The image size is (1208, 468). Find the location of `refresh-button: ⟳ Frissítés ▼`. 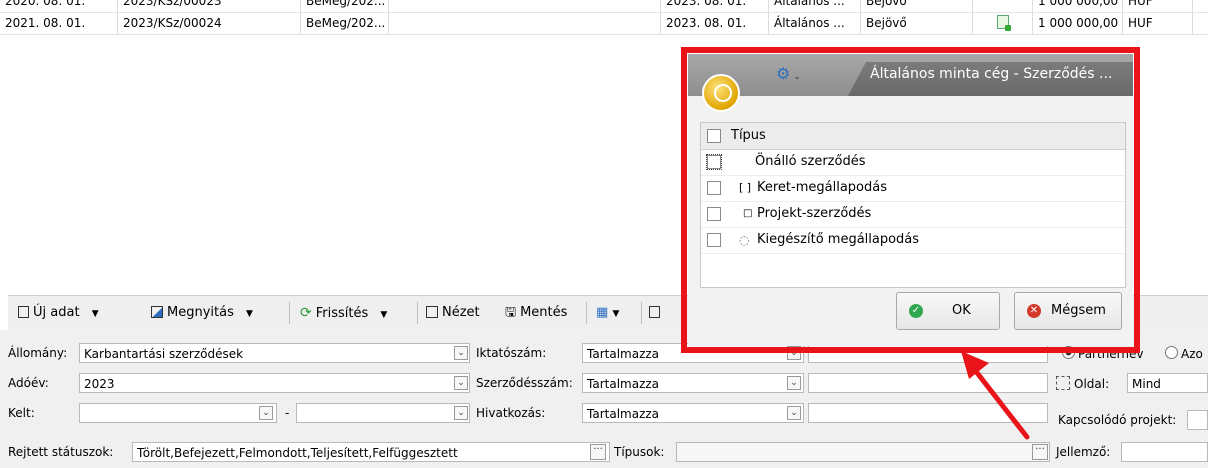

refresh-button: ⟳ Frissítés ▼ is located at coordinates (343, 313).